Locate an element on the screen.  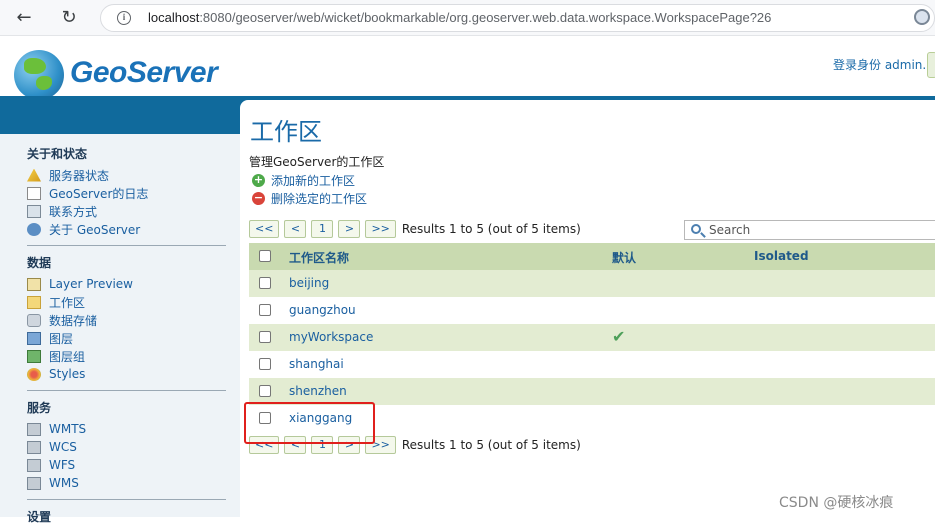
pager-next-button: > is located at coordinates (349, 229).